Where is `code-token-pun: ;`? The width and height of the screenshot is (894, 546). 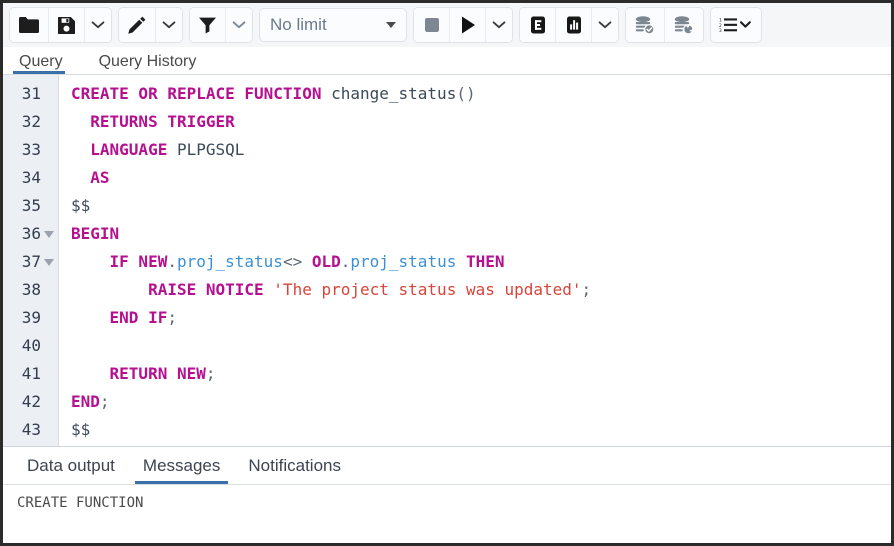 code-token-pun: ; is located at coordinates (104, 401).